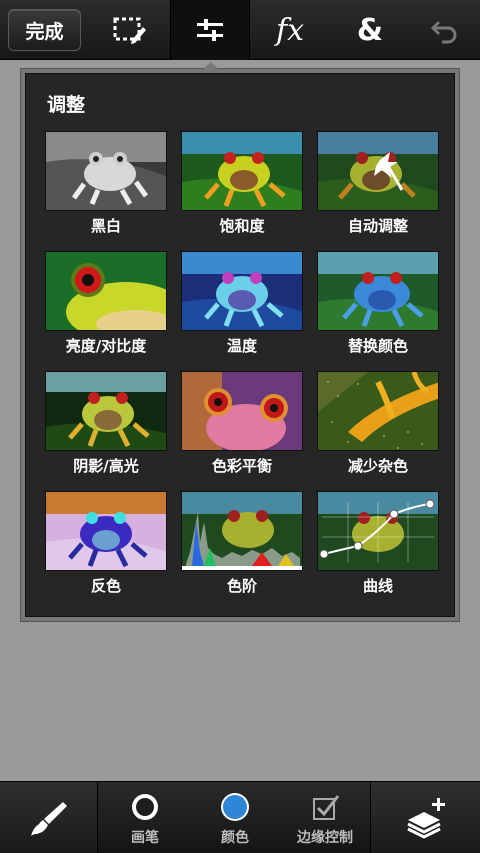 This screenshot has height=853, width=480. I want to click on edge-control-label: 边缘控制, so click(325, 838).